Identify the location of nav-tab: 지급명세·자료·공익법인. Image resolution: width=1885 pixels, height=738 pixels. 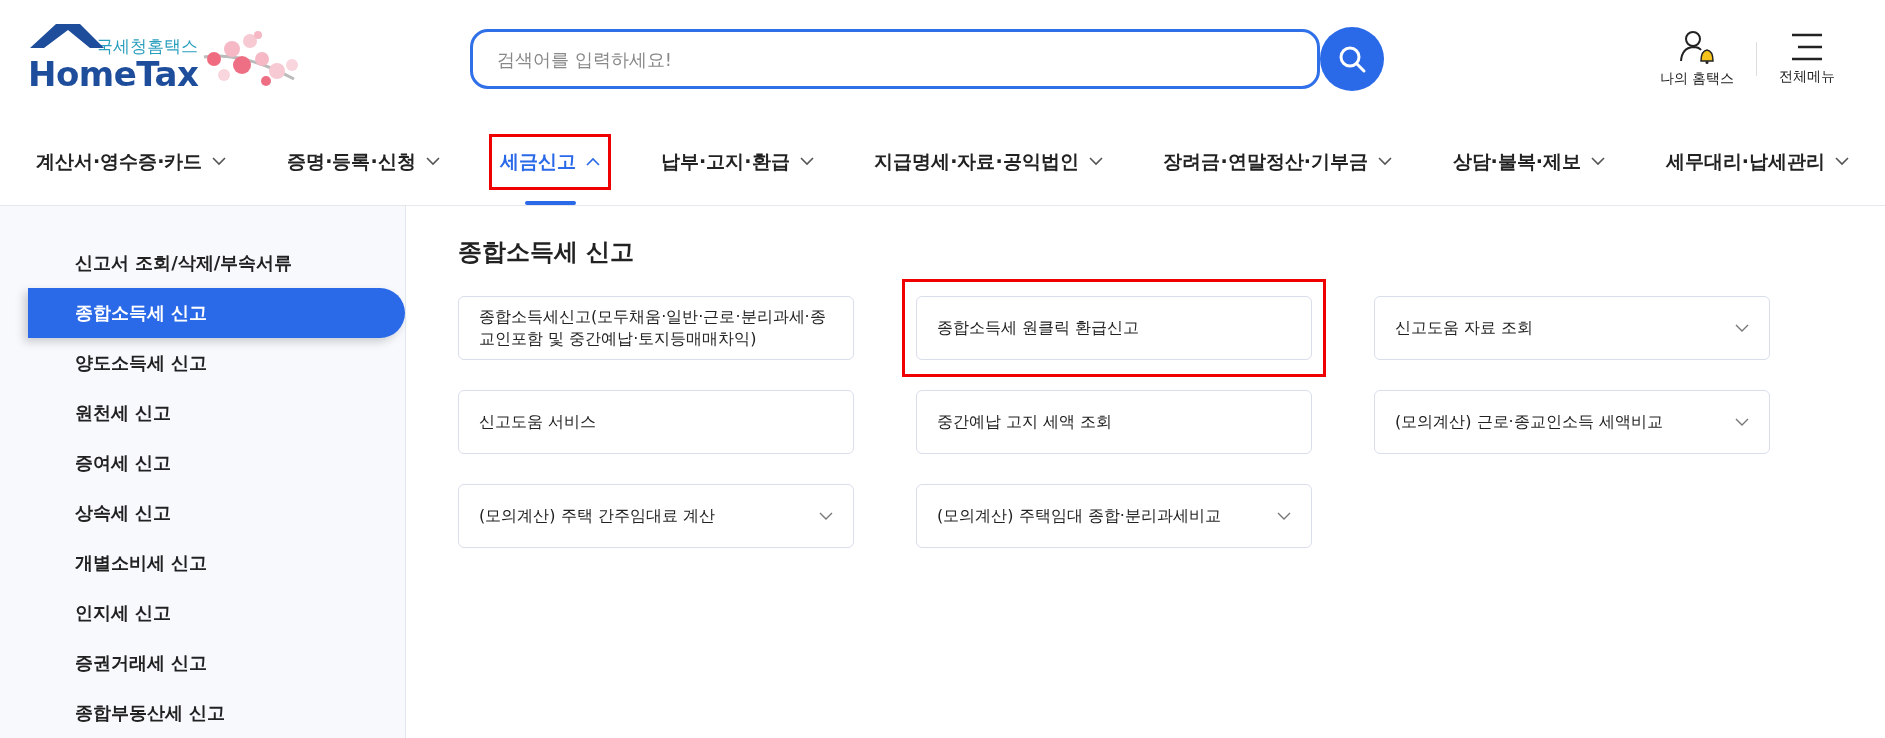
(988, 161).